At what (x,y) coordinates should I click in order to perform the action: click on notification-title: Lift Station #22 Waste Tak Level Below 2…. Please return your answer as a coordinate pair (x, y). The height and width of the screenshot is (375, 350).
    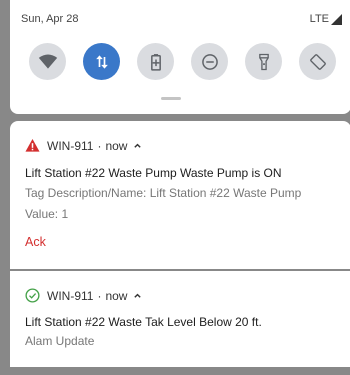
    Looking at the image, I should click on (143, 322).